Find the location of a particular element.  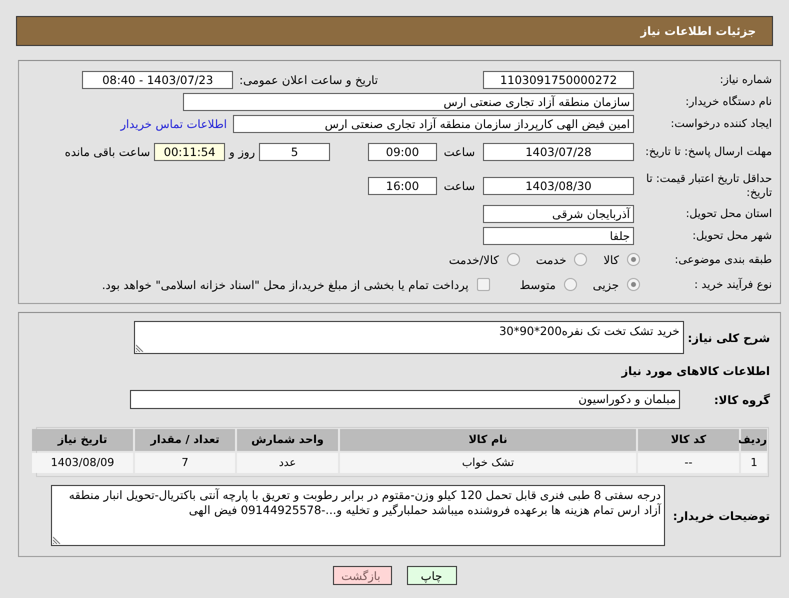

notes-text: درجه سفتی 8 طبی فنری قابل تحمل 120 کیلو وزن-مقتوم در برابر رطوبت و تعریق با پارچه آنتی باکتریال-تحویل انبار منطقه آزاد ارس تمام هزینه ها برعهده فروشنده میباشد حملبارگیر و تخلیه و...-09144925578 فیض الهی is located at coordinates (365, 503).